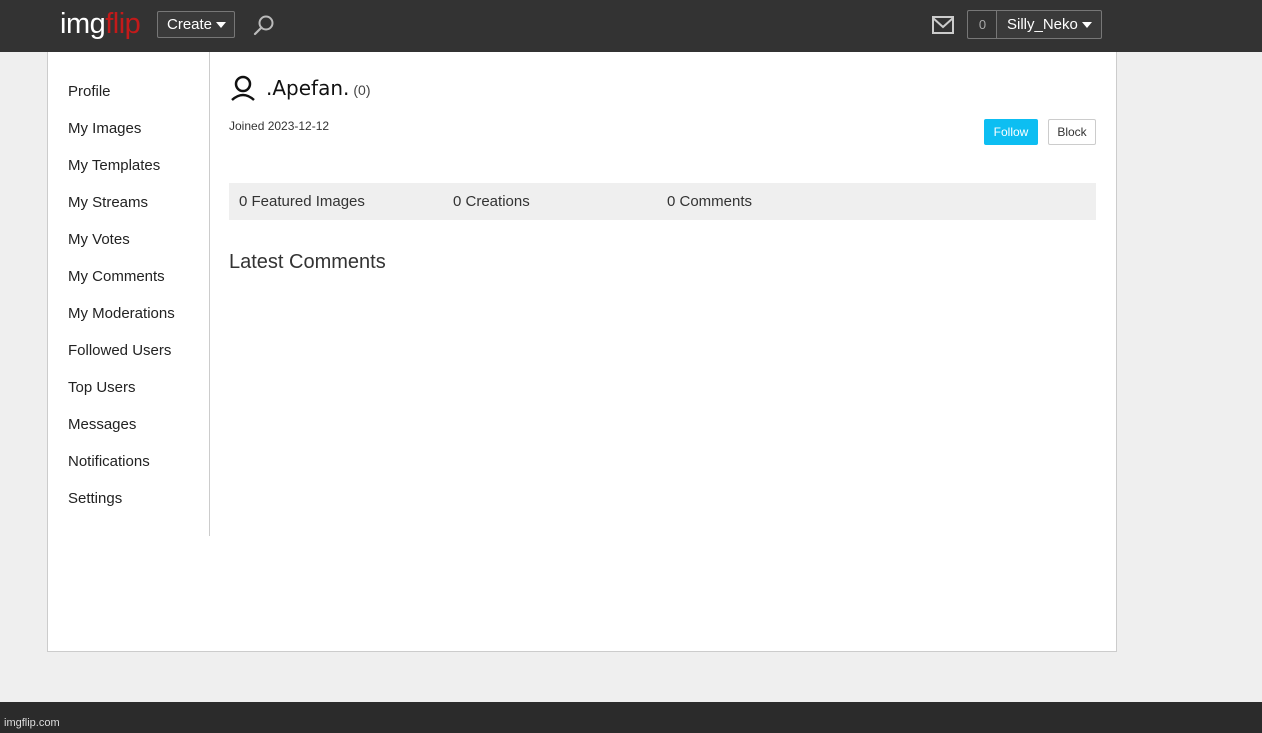 The image size is (1262, 733). Describe the element at coordinates (1042, 24) in the screenshot. I see `username-label: Silly_Neko` at that location.